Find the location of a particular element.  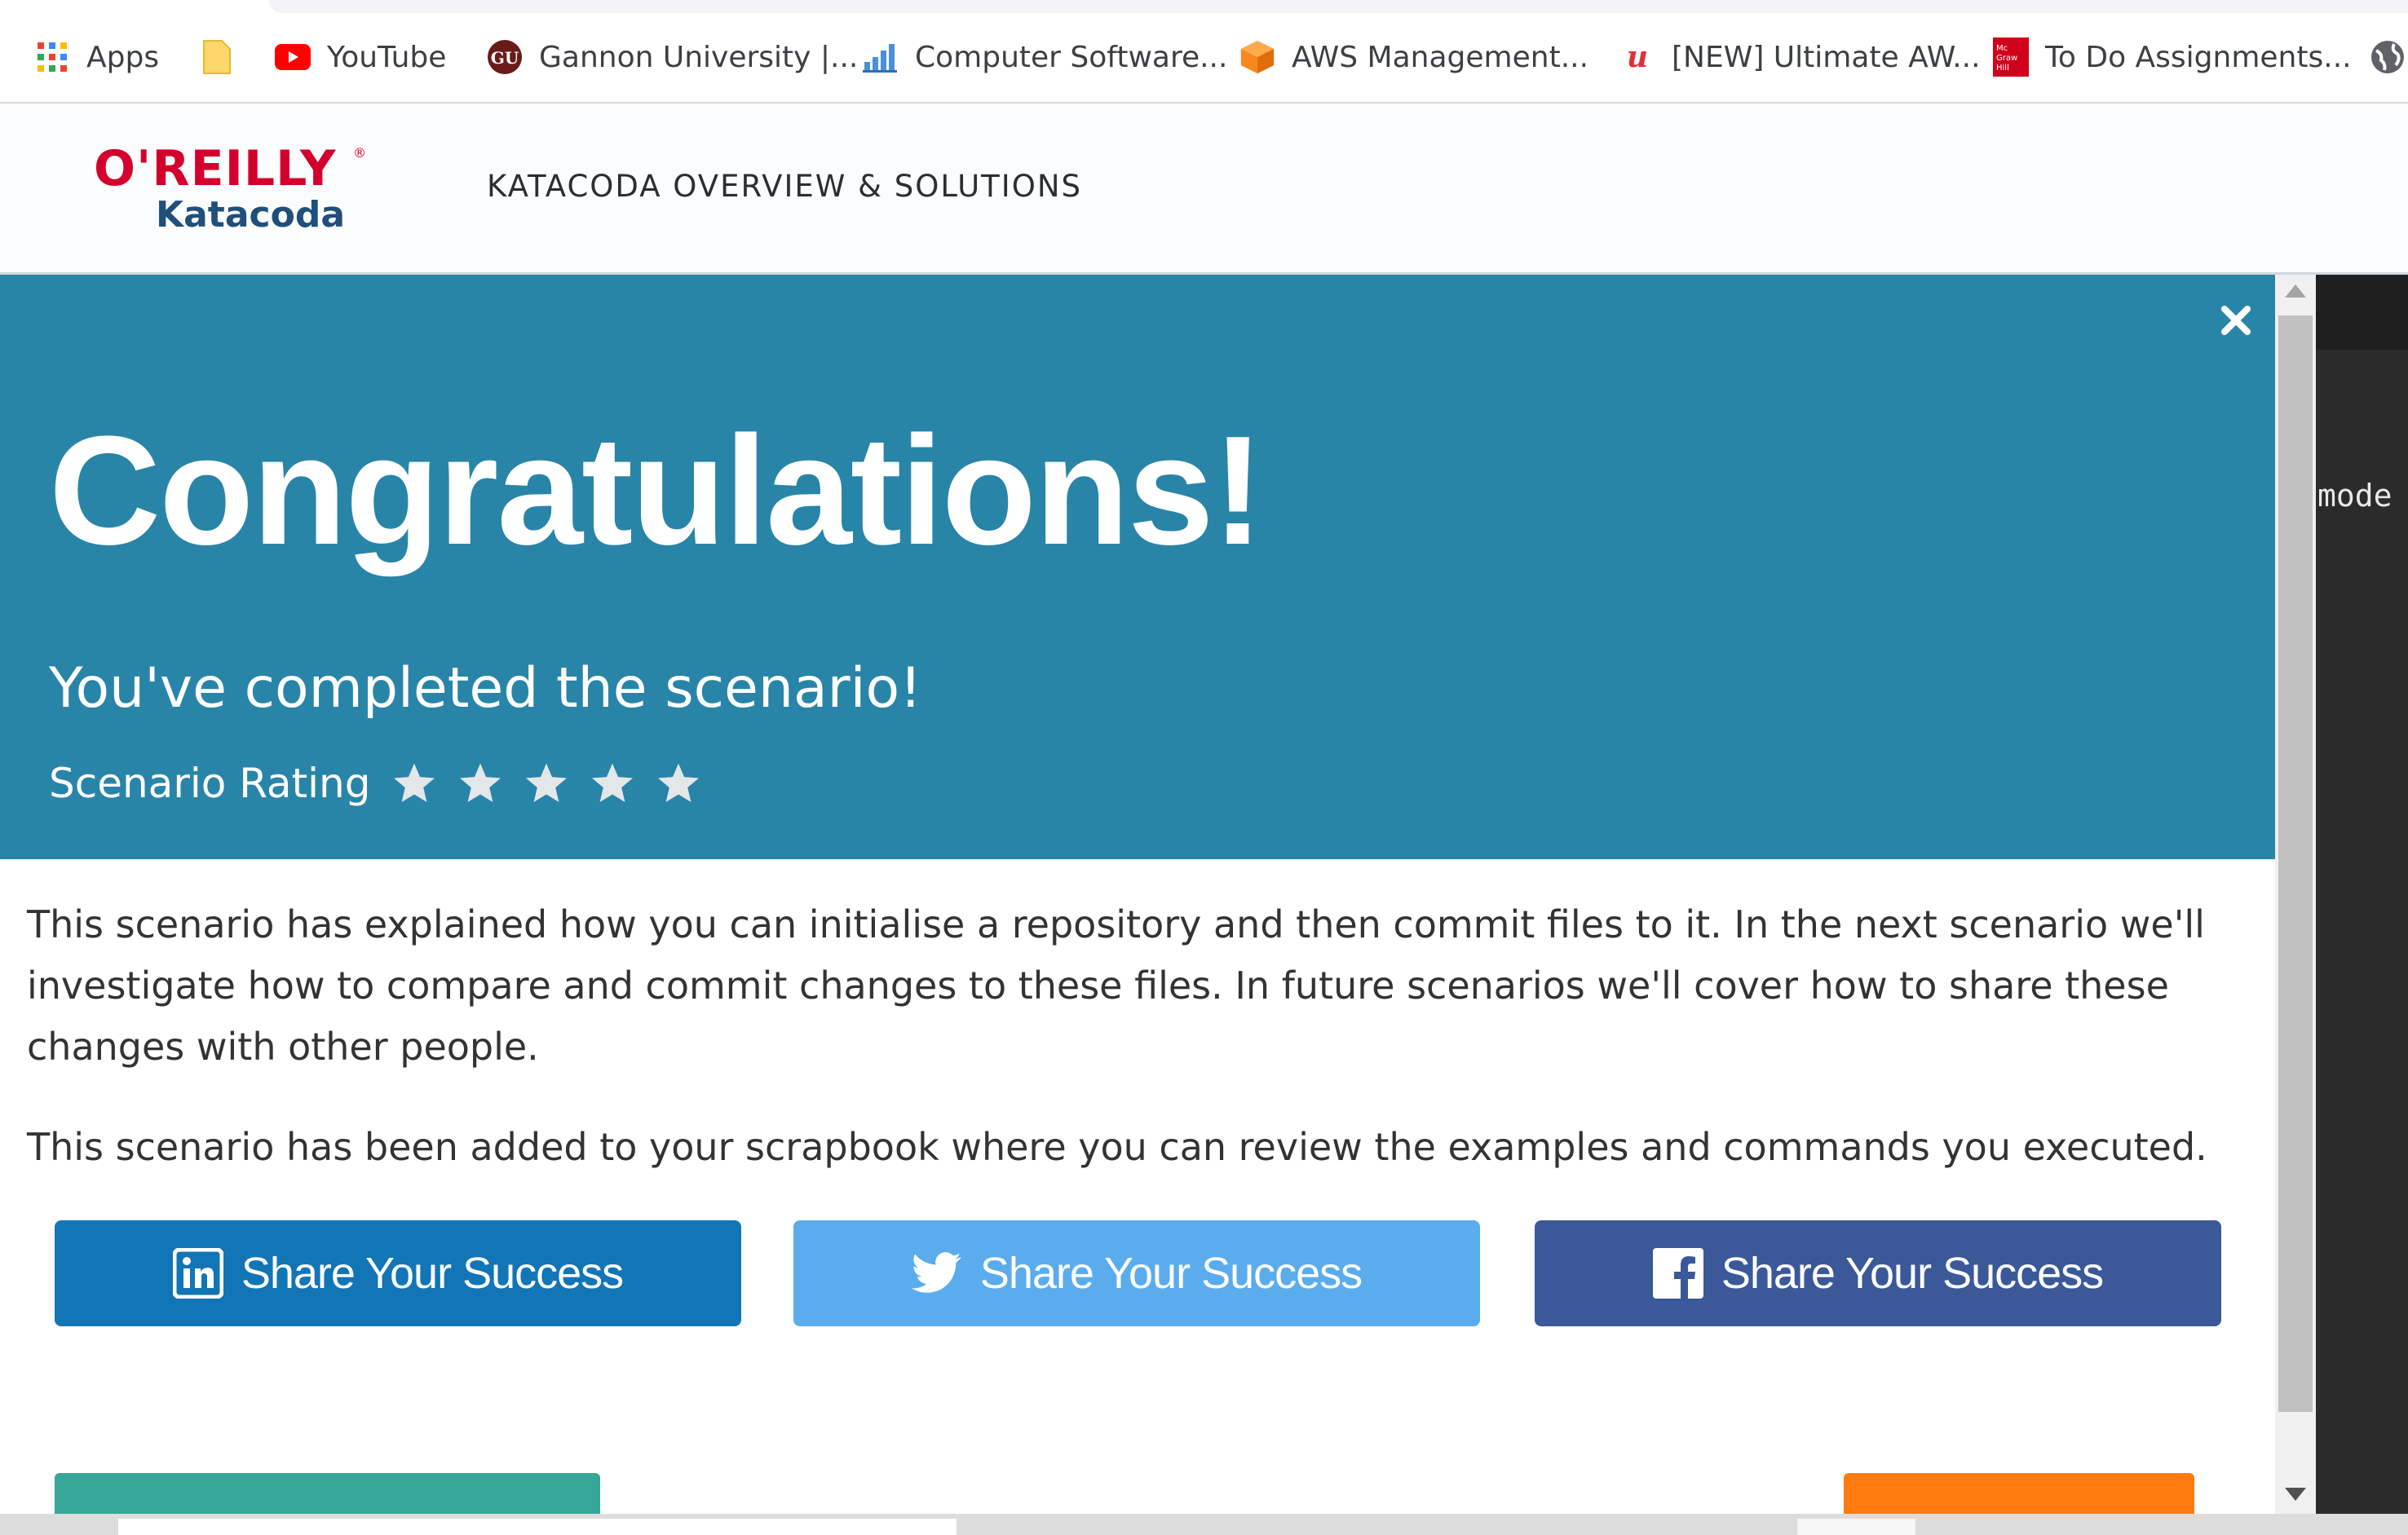

share-facebook-button: Share Your Success is located at coordinates (1878, 1273).